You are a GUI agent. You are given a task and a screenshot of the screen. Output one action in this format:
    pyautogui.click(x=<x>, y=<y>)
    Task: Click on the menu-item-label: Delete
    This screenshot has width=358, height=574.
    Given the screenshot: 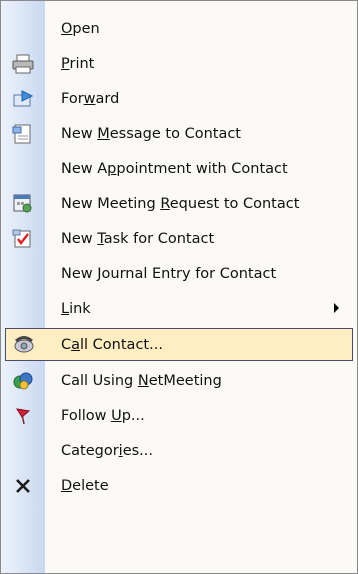 What is the action you would take?
    pyautogui.click(x=85, y=485)
    